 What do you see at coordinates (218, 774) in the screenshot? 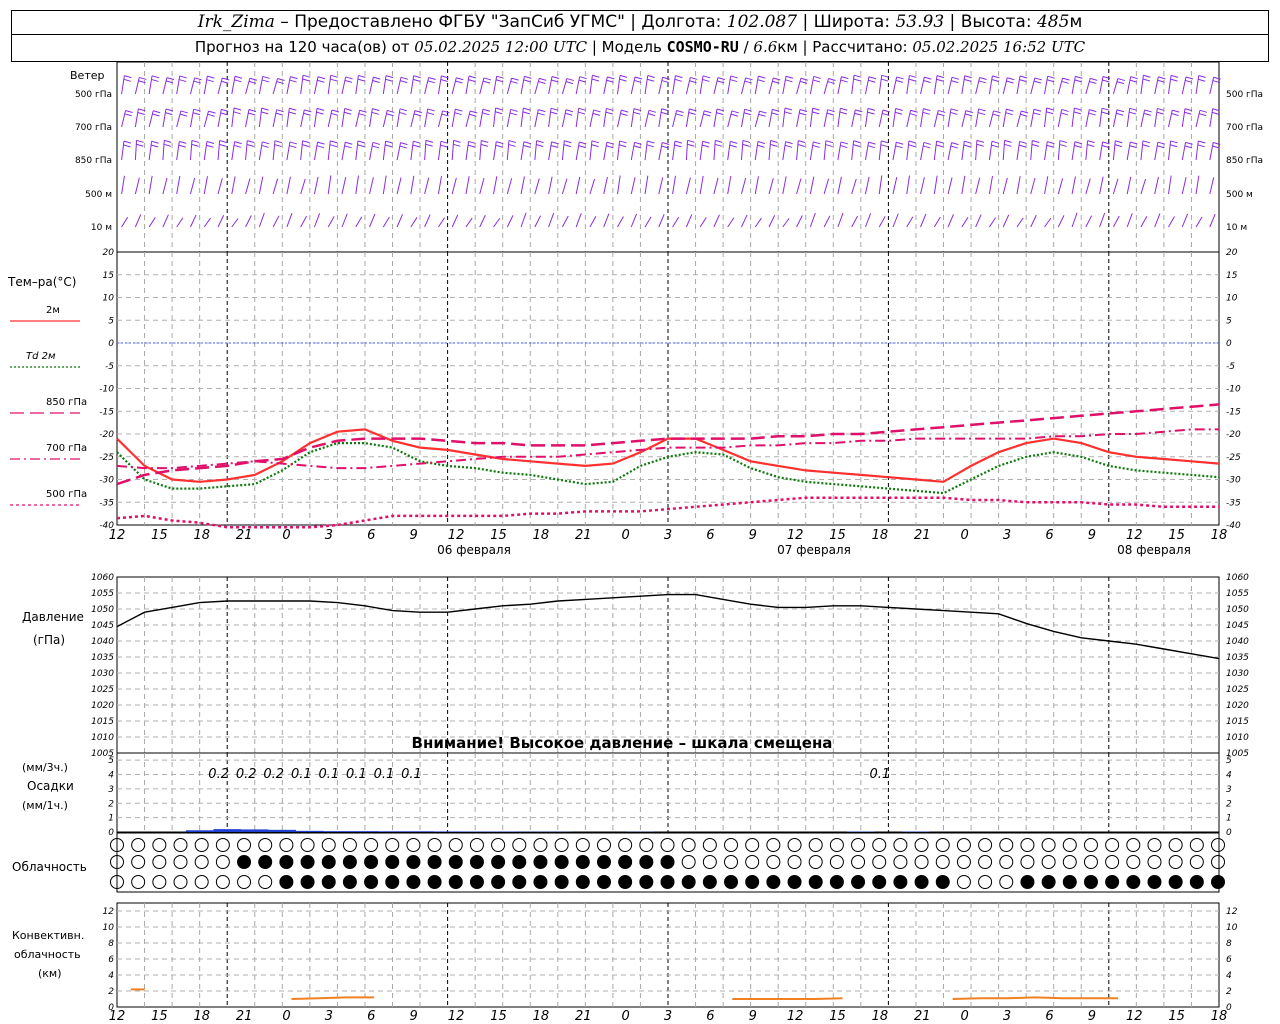
I see `precip-amount: 0.2` at bounding box center [218, 774].